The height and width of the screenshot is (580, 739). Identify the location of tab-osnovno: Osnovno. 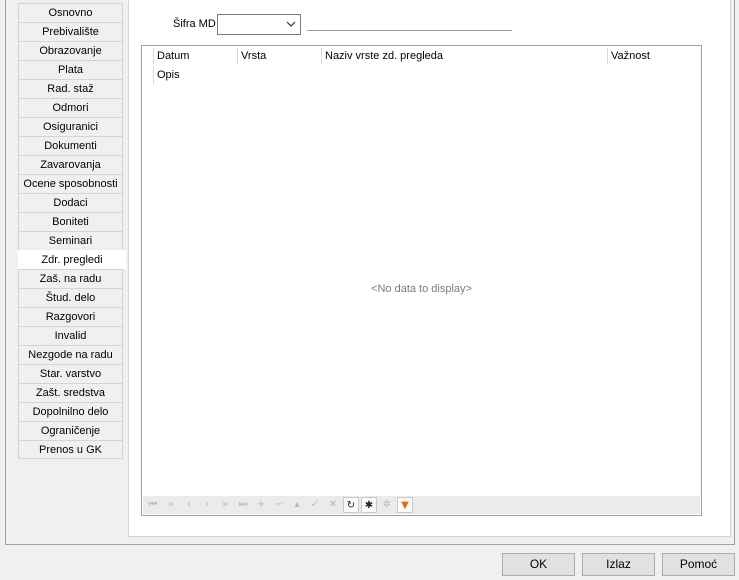
(70, 12).